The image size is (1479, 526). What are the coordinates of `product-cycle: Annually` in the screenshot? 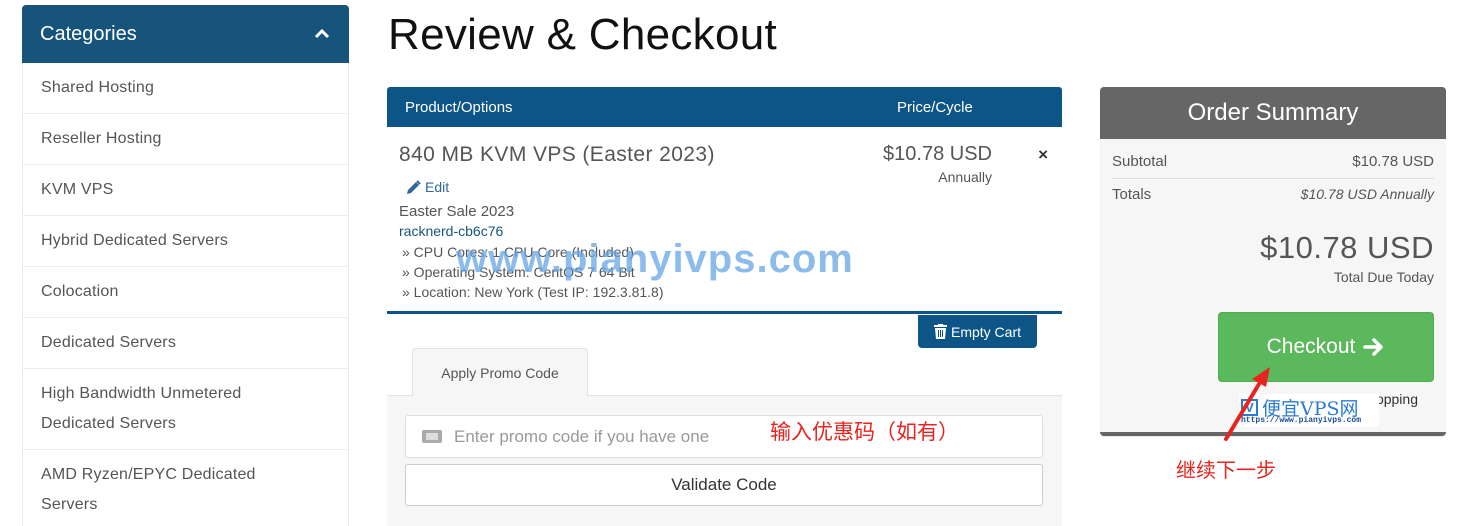 It's located at (965, 177).